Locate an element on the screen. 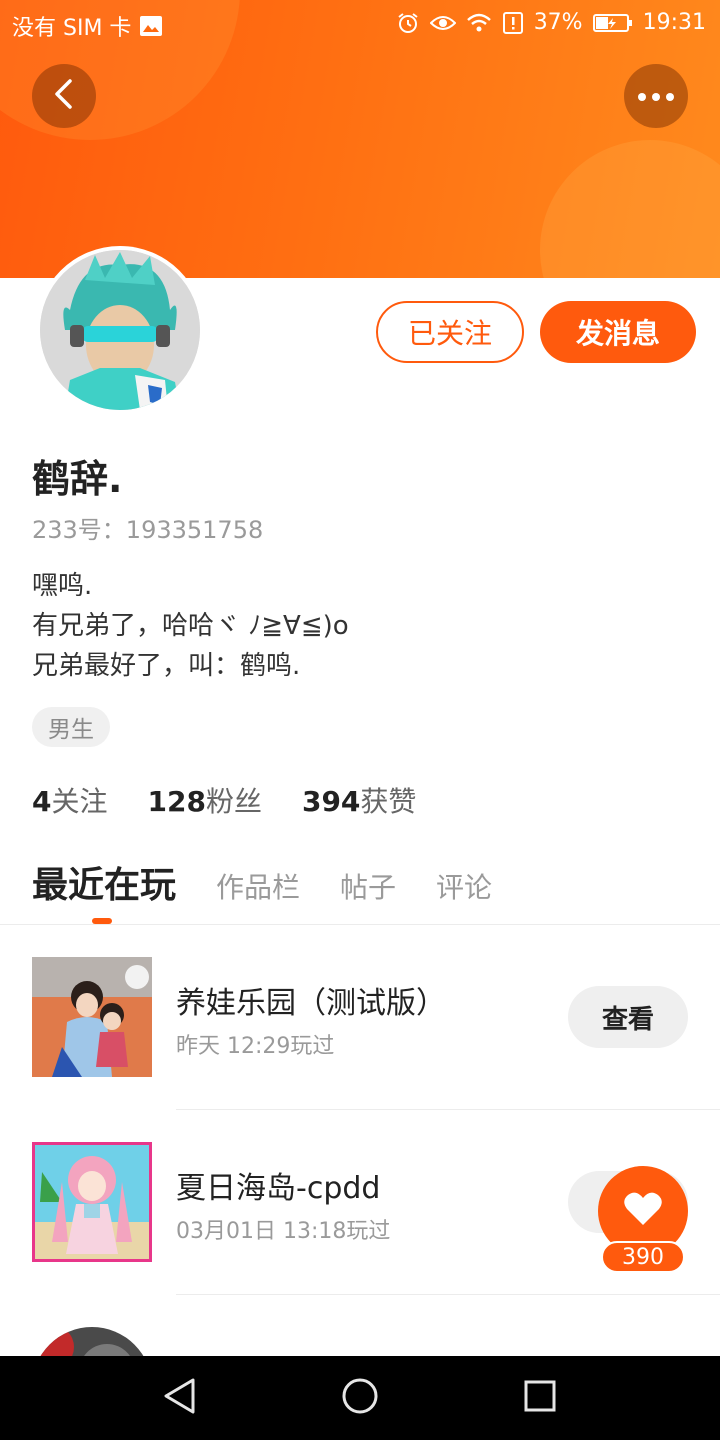 This screenshot has height=1440, width=720. more-button is located at coordinates (656, 96).